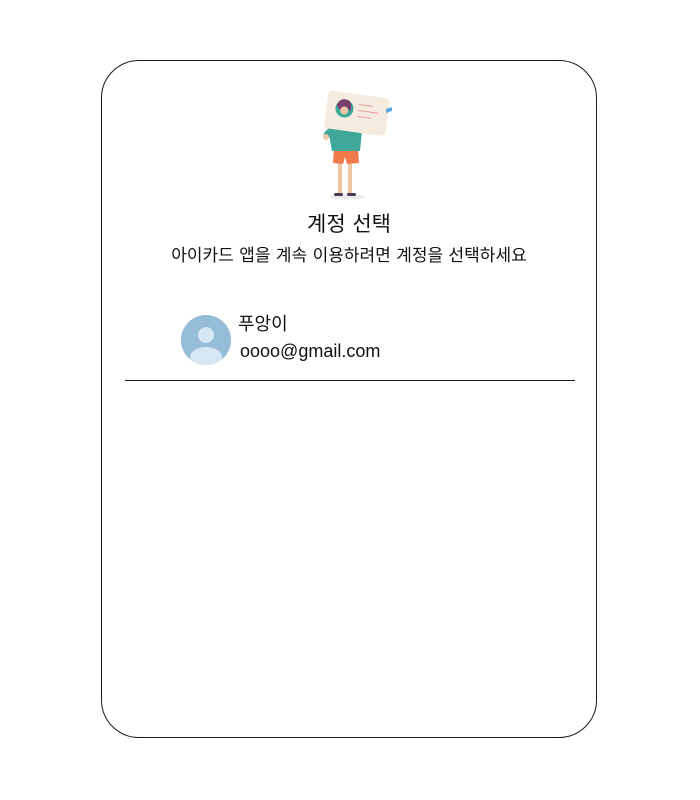 This screenshot has height=800, width=700. Describe the element at coordinates (357, 145) in the screenshot. I see `person-holding-id-card-illustration` at that location.